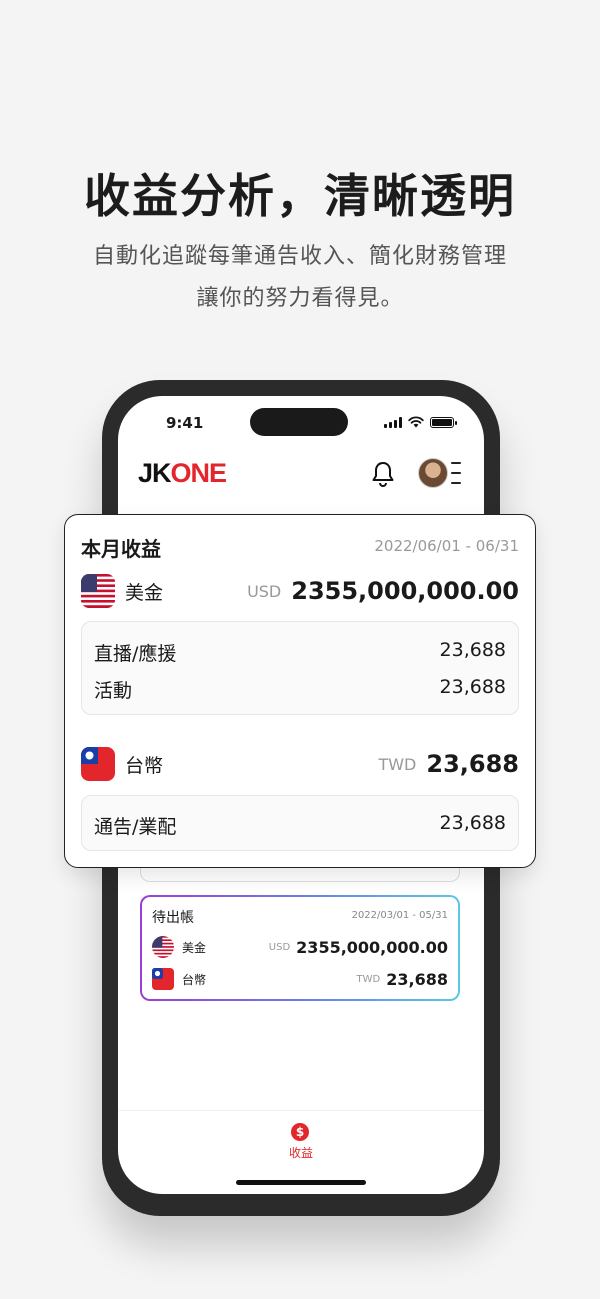 This screenshot has width=600, height=1299. What do you see at coordinates (456, 473) in the screenshot?
I see `menu-icon` at bounding box center [456, 473].